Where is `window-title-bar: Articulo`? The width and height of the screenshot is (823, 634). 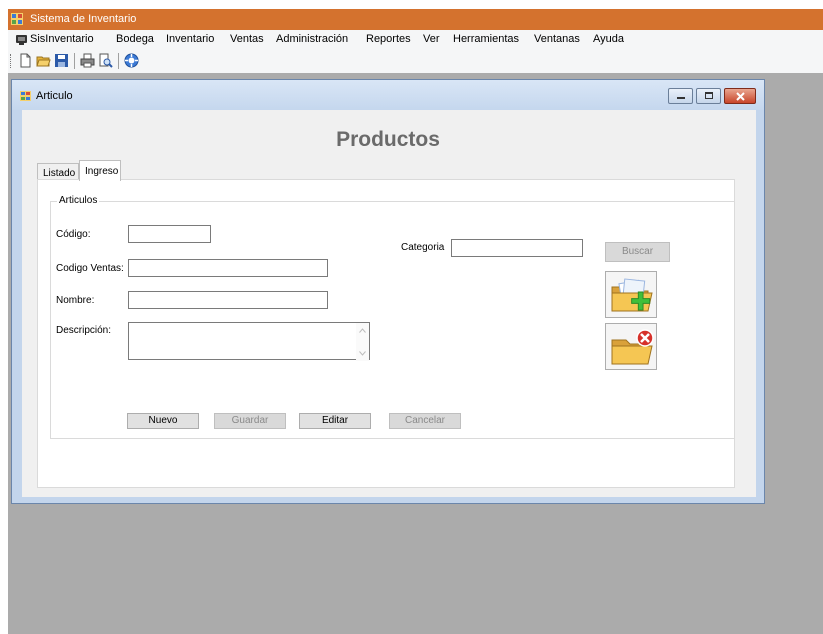 window-title-bar: Articulo is located at coordinates (388, 95).